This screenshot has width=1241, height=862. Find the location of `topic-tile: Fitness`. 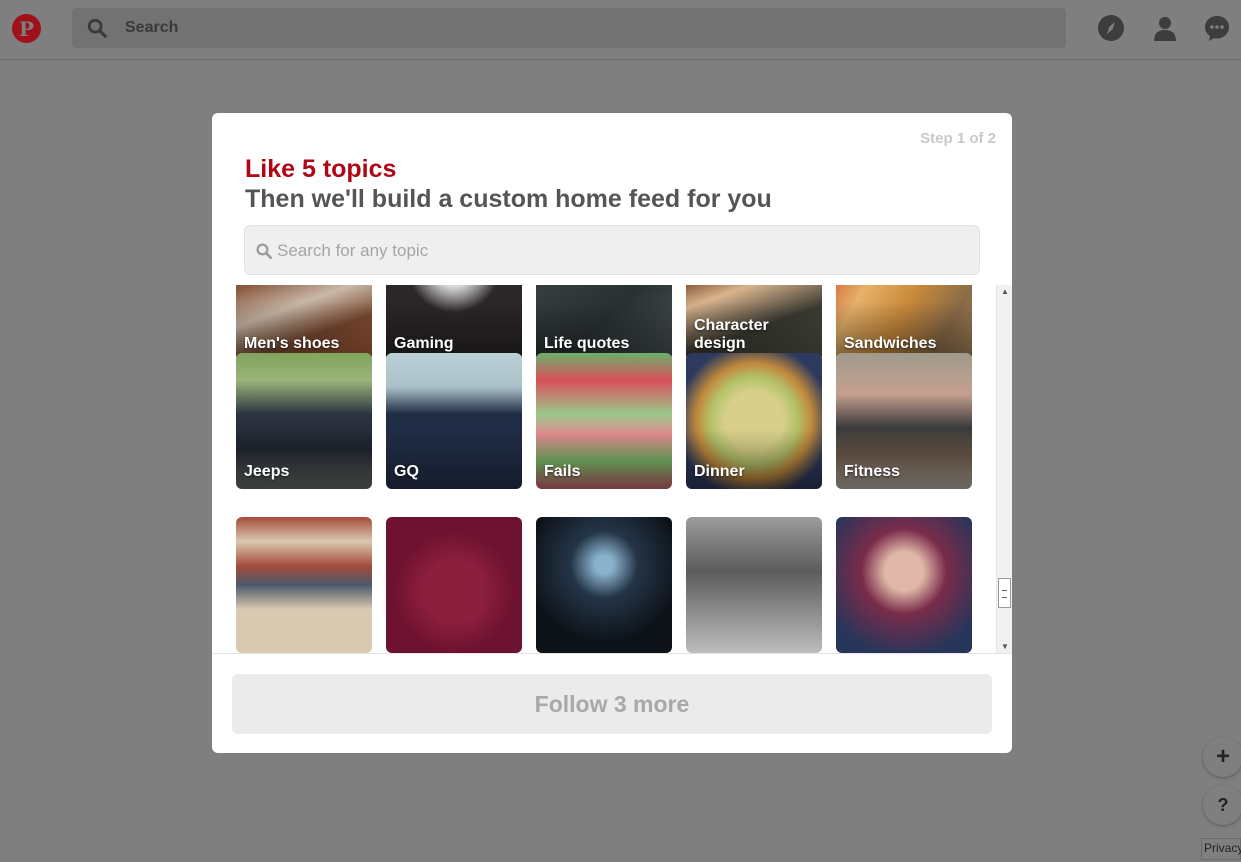

topic-tile: Fitness is located at coordinates (904, 421).